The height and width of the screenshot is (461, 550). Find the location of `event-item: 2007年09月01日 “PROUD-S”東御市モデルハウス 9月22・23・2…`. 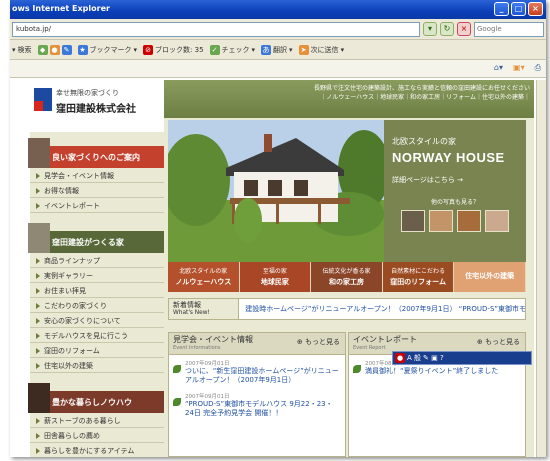

event-item: 2007年09月01日 “PROUD-S”東御市モデルハウス 9月22・23・2… is located at coordinates (257, 404).